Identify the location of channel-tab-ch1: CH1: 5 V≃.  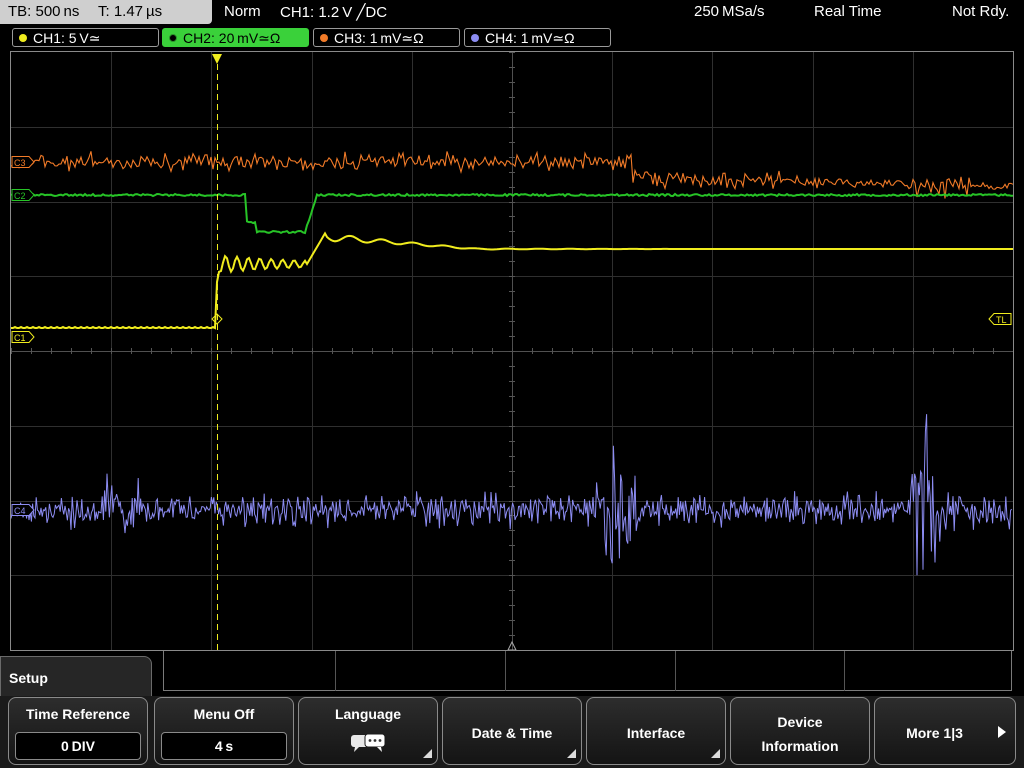
(85, 37).